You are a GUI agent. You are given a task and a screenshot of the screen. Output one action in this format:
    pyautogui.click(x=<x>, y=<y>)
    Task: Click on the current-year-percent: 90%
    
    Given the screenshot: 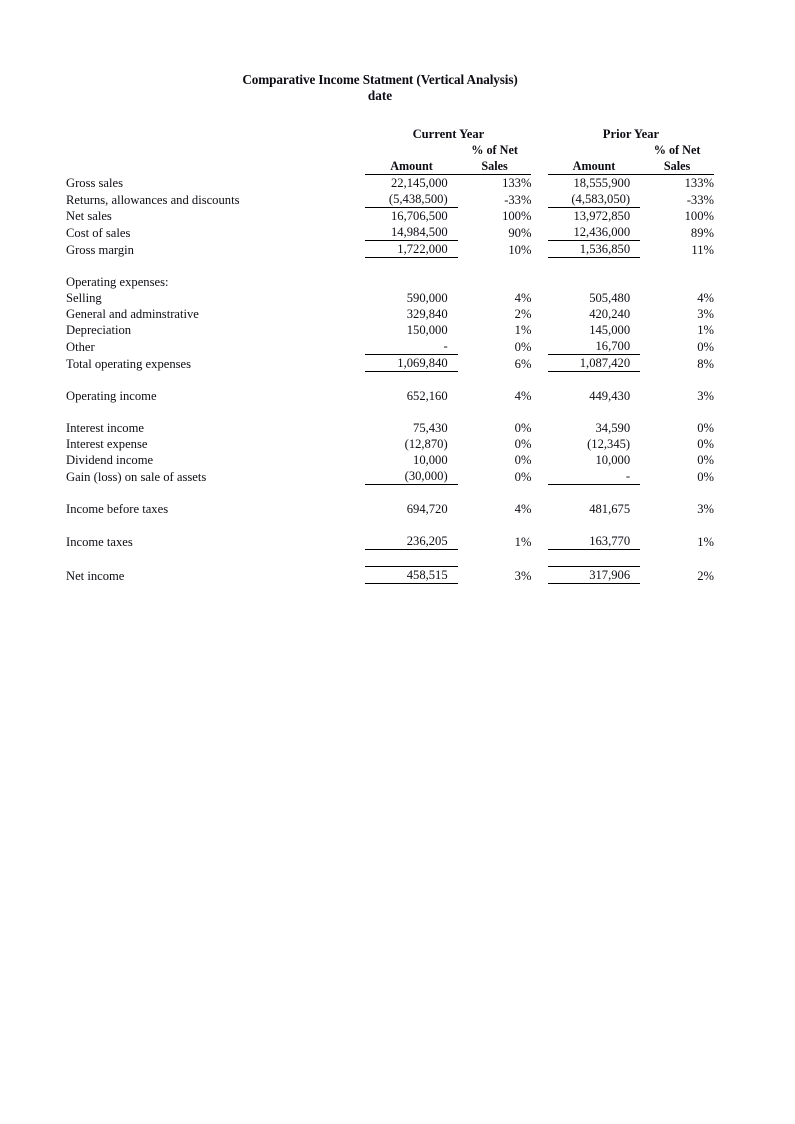 What is the action you would take?
    pyautogui.click(x=520, y=232)
    